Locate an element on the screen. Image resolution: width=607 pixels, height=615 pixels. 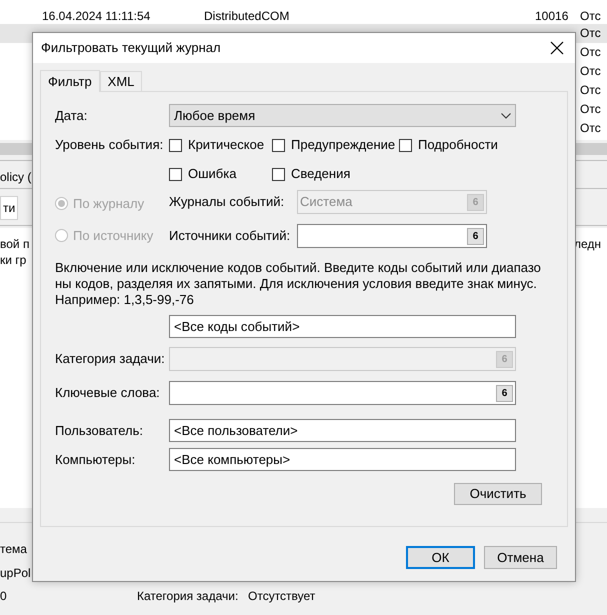
text-field: <Все компьютеры> is located at coordinates (342, 459).